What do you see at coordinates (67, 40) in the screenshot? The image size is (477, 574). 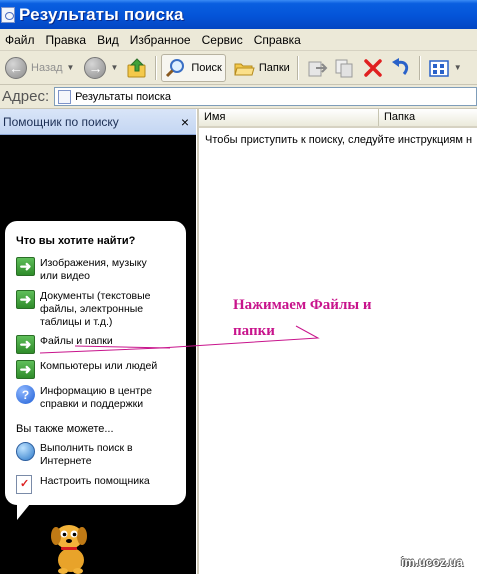 I see `menu-edit: Правка` at bounding box center [67, 40].